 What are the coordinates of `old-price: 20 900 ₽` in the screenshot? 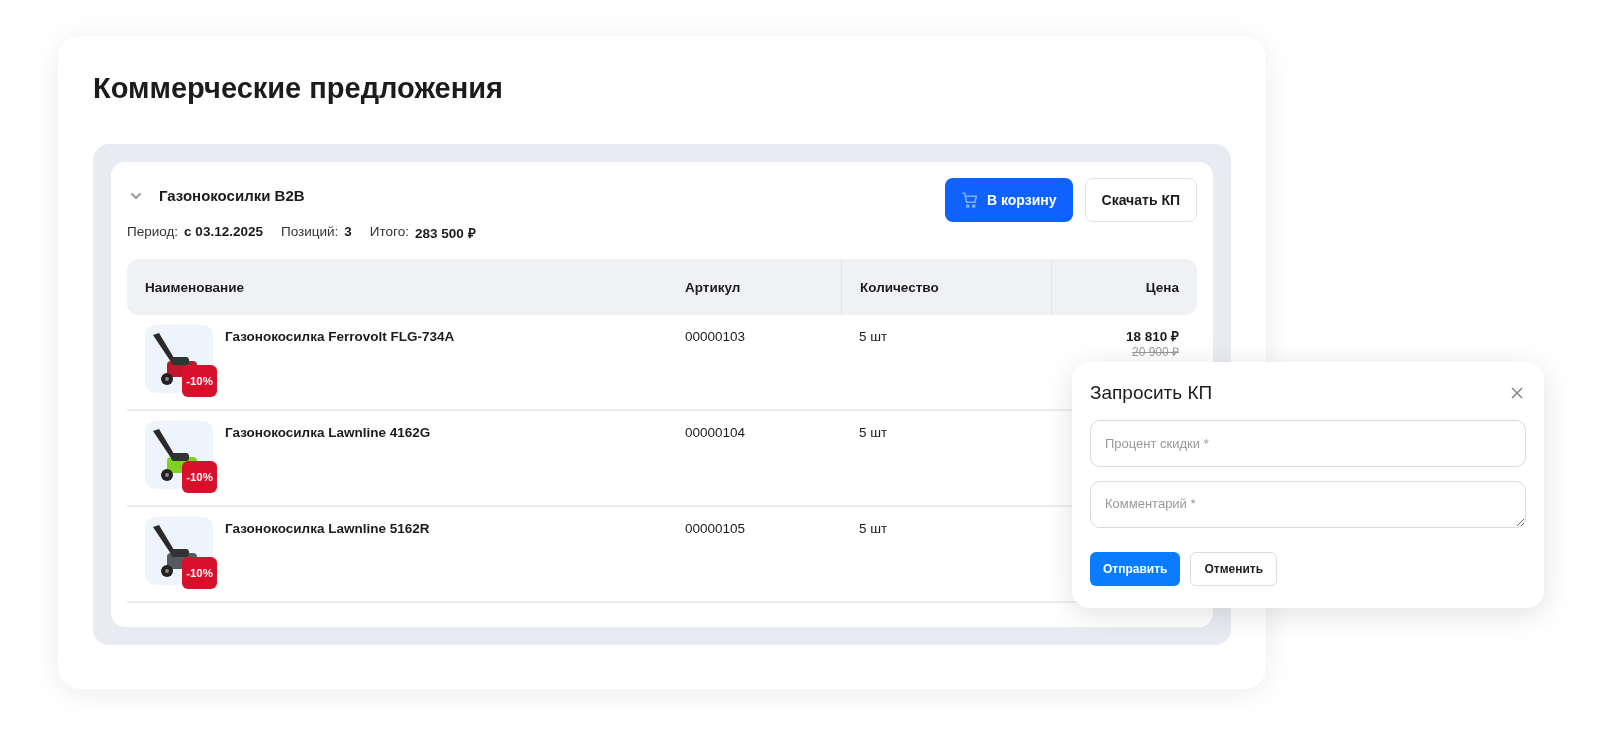 It's located at (1155, 352).